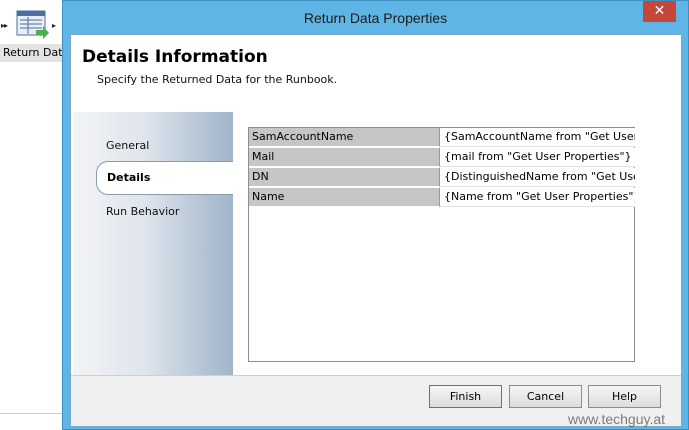 This screenshot has height=430, width=689. Describe the element at coordinates (153, 243) in the screenshot. I see `navigation-pane: General Details Run Behavior` at that location.